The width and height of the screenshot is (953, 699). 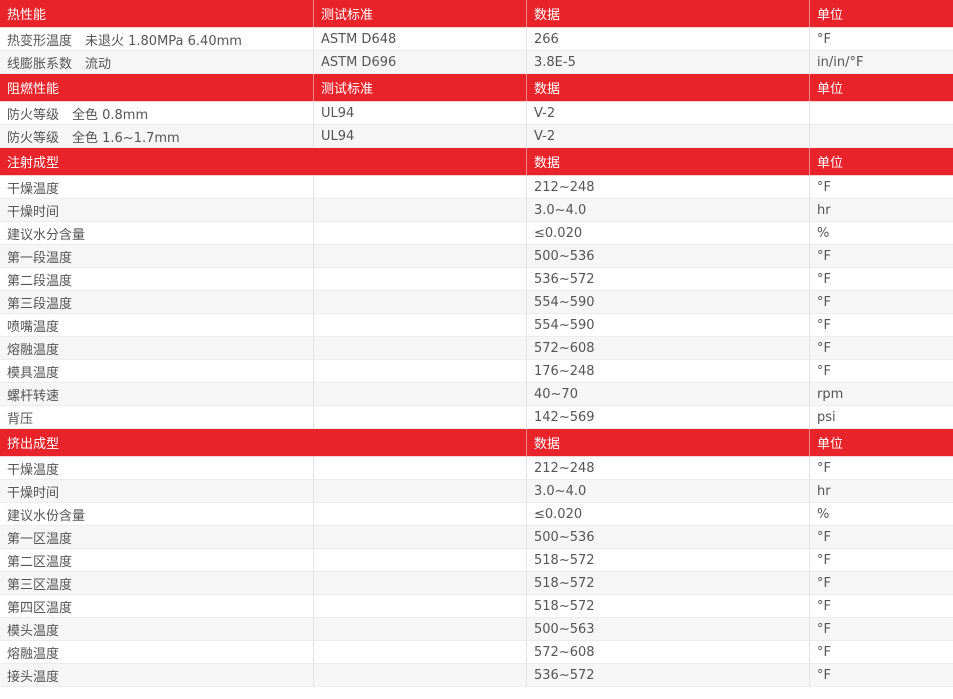 I want to click on value-cell: 40~70, so click(x=668, y=394).